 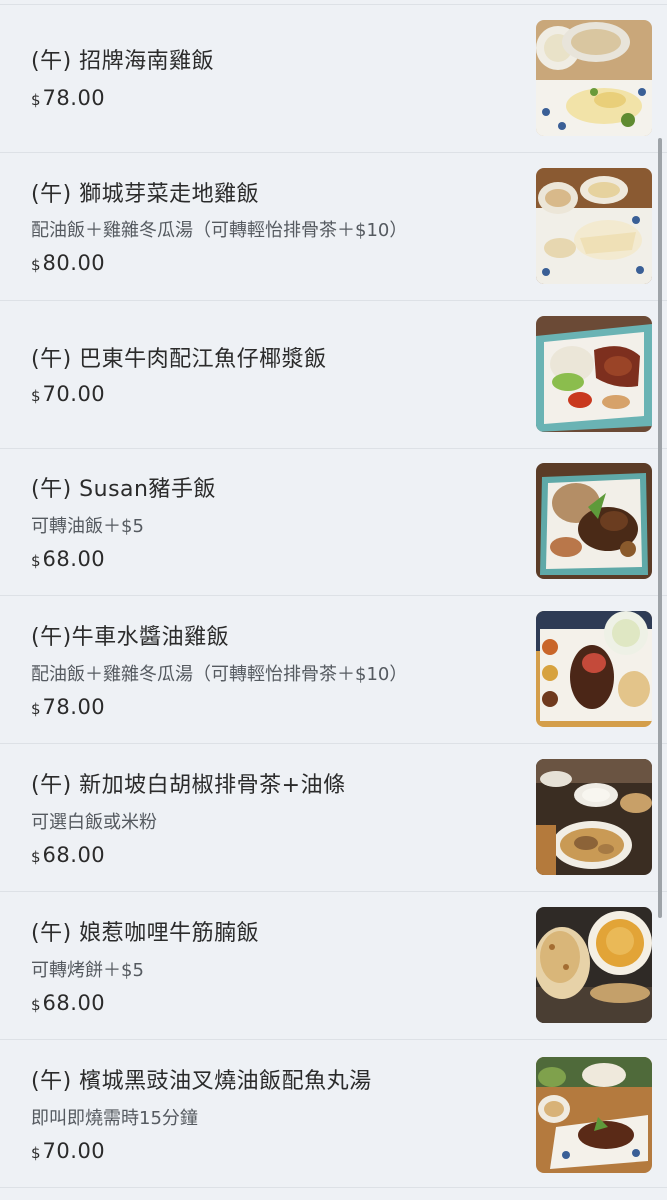 I want to click on item-name: (午) 招牌海南雞飯, so click(x=123, y=61).